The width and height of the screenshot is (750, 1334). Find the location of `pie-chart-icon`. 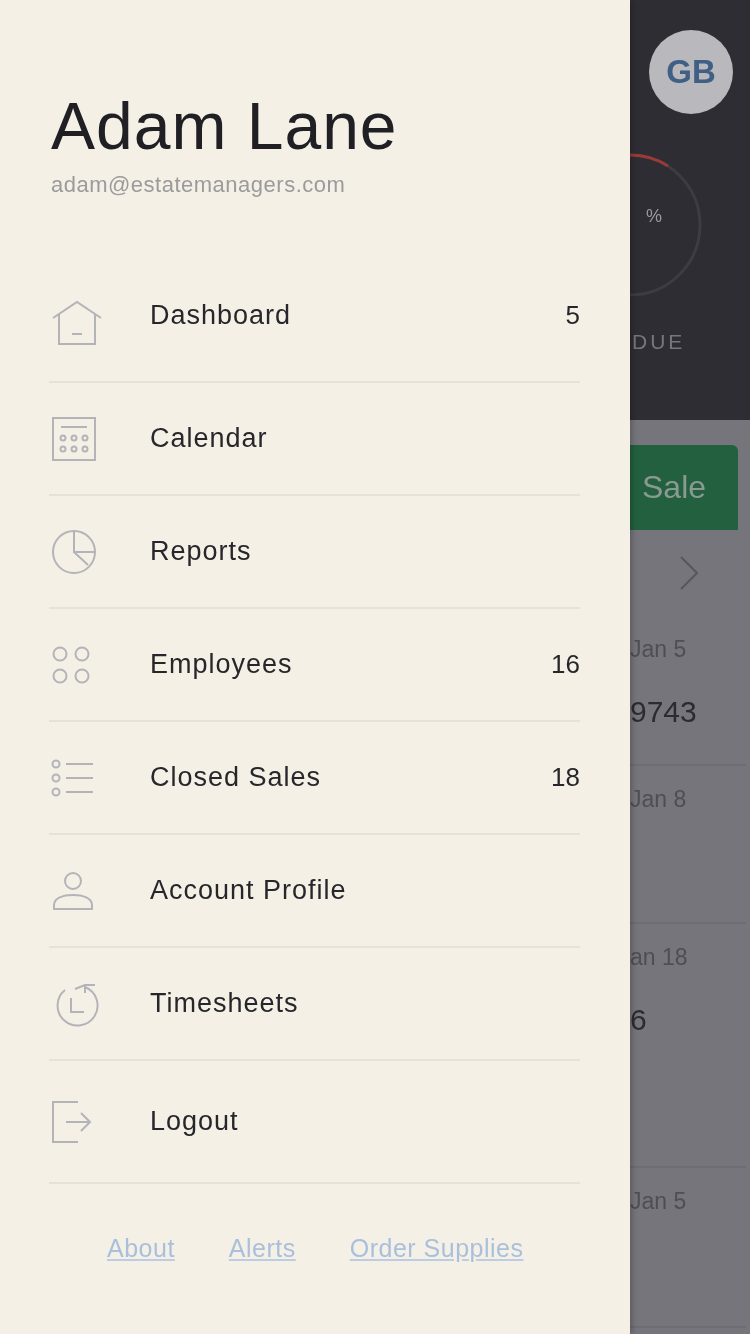

pie-chart-icon is located at coordinates (74, 551).